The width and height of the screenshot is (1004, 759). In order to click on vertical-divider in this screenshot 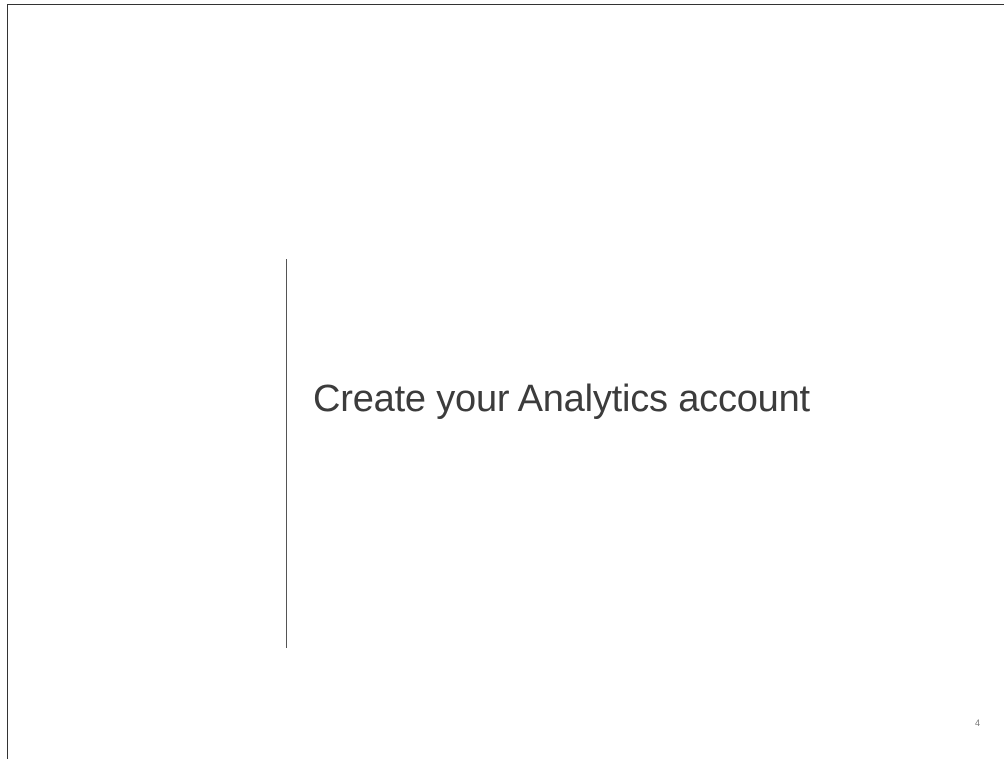, I will do `click(286, 453)`.